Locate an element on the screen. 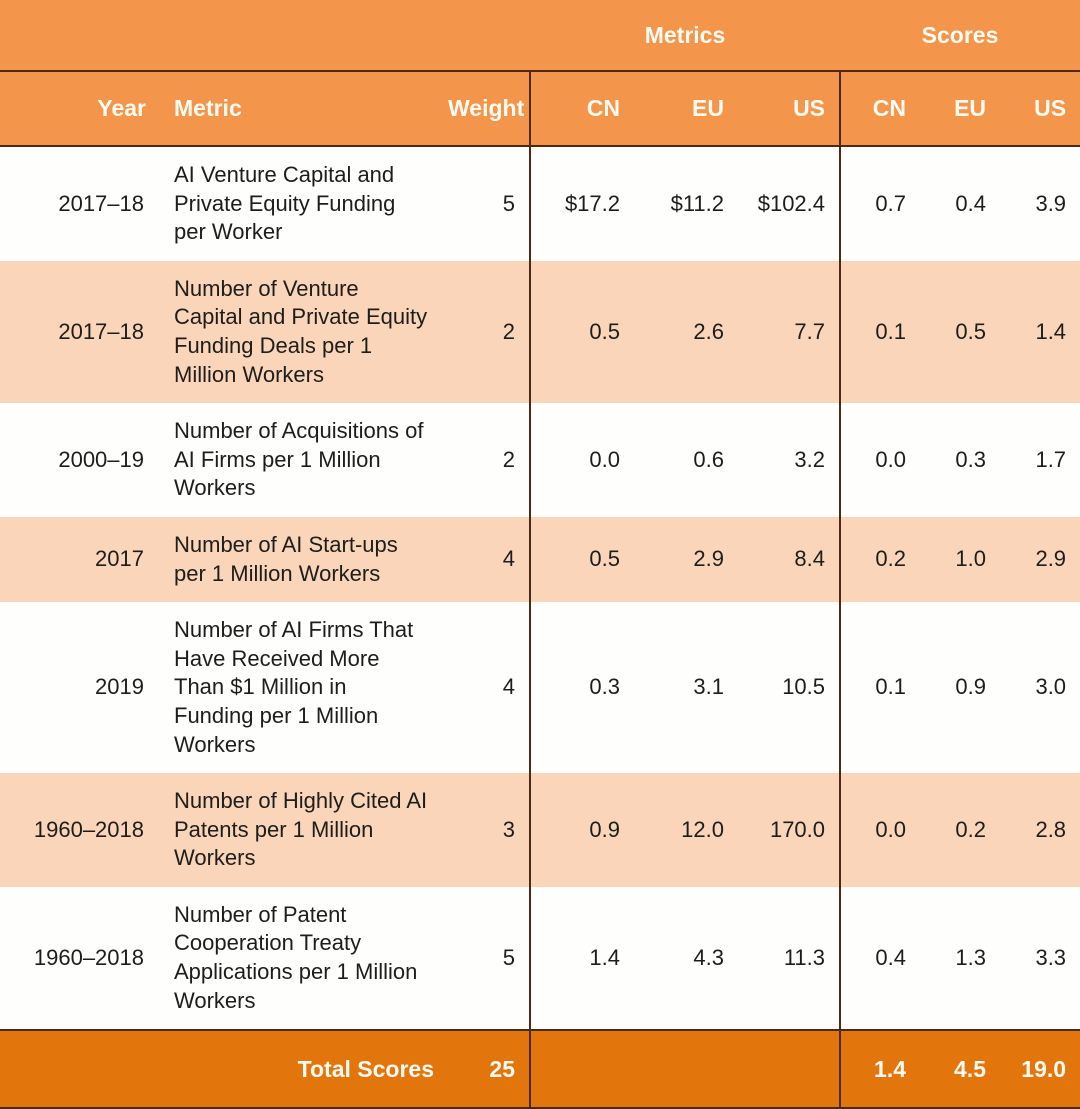 This screenshot has width=1080, height=1109. group-header-spacer is located at coordinates (265, 35).